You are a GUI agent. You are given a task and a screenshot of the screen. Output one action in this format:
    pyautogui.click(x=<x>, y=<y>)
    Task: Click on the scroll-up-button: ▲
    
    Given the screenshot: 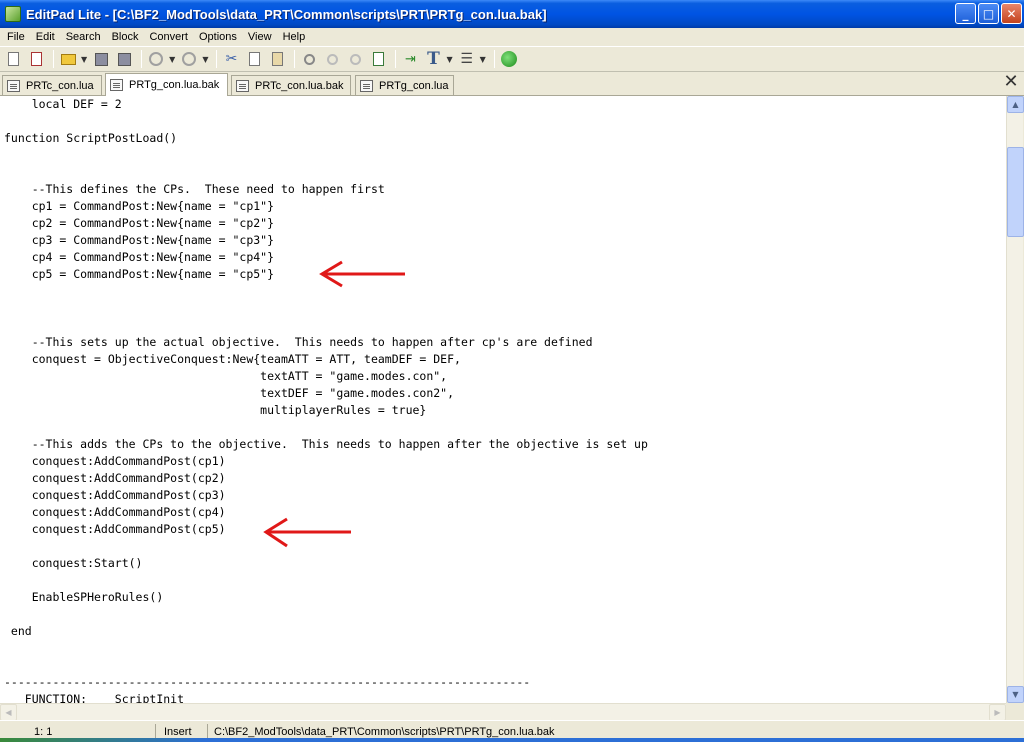 What is the action you would take?
    pyautogui.click(x=1015, y=104)
    